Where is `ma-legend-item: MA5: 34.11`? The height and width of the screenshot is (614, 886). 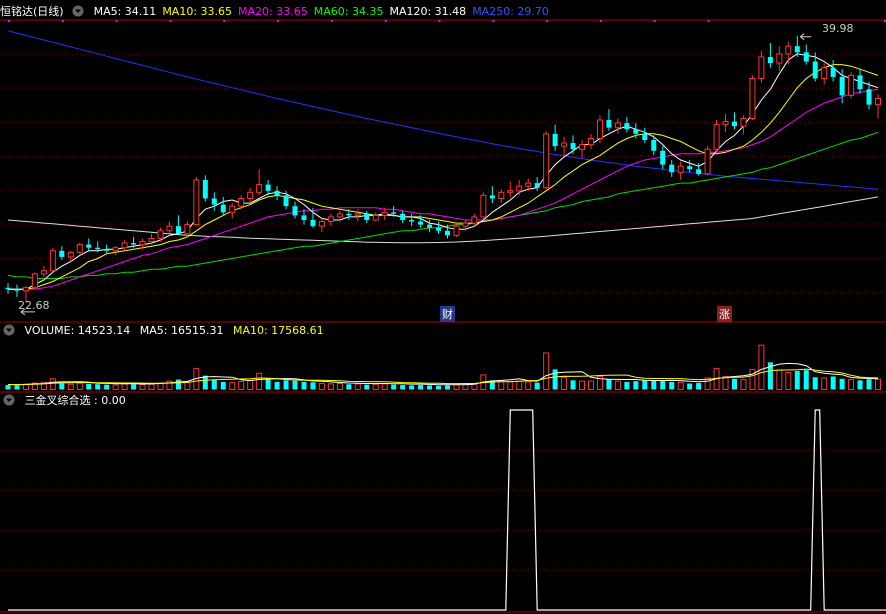
ma-legend-item: MA5: 34.11 is located at coordinates (125, 11).